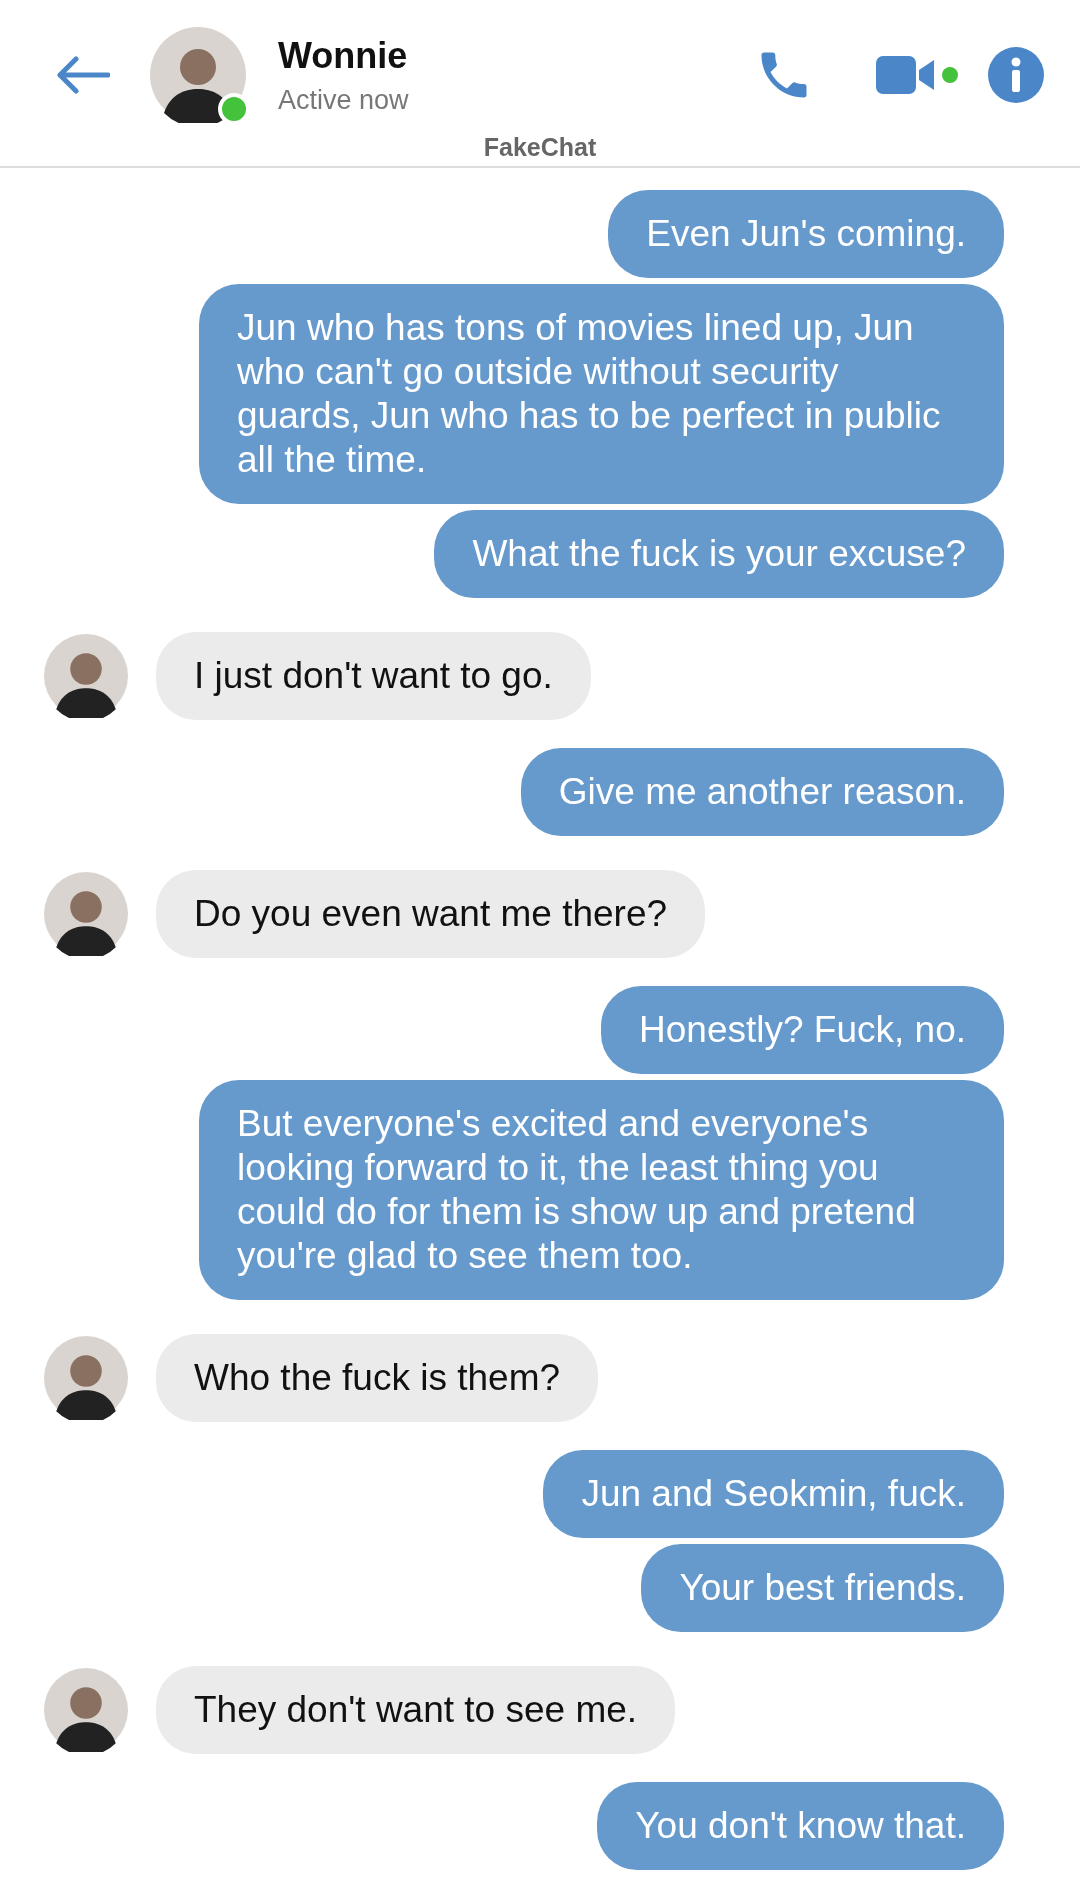 The image size is (1080, 1880). What do you see at coordinates (762, 792) in the screenshot?
I see `message-bubble: Give me another reason.` at bounding box center [762, 792].